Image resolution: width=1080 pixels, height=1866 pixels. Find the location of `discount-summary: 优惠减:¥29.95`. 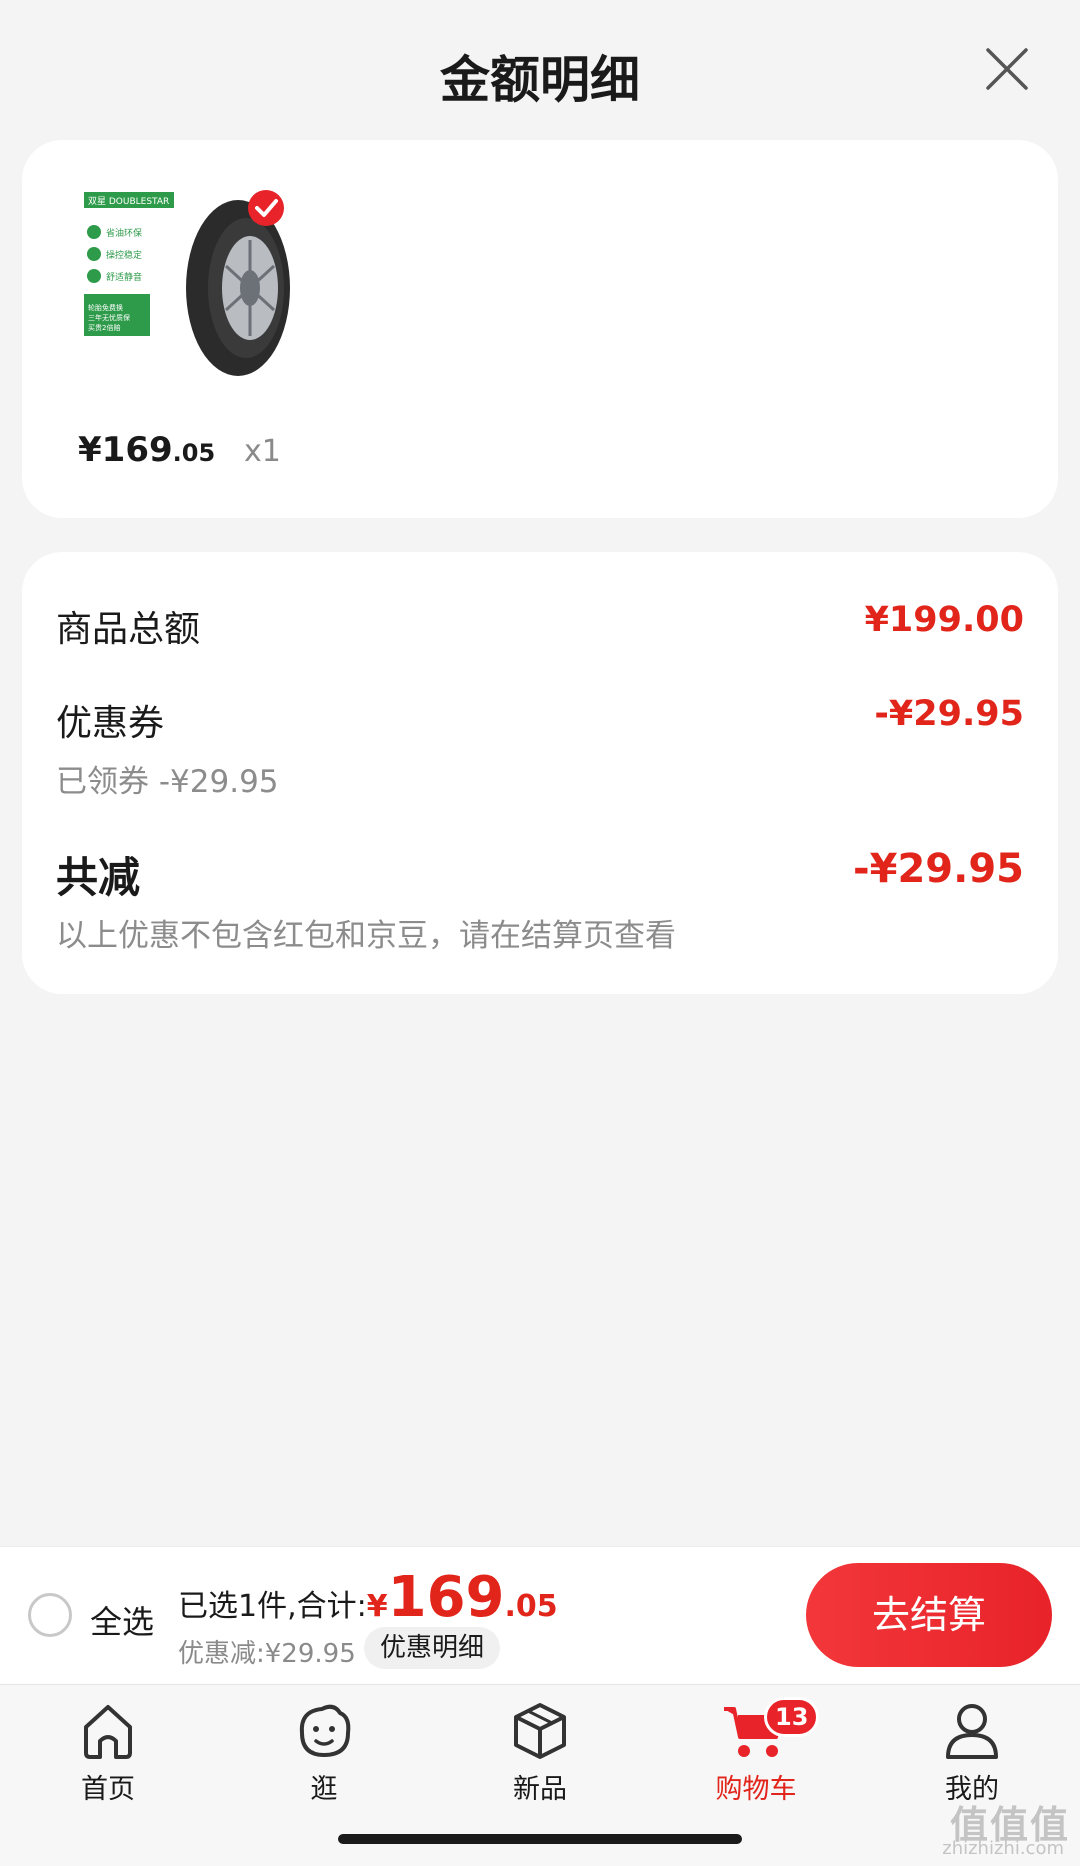

discount-summary: 优惠减:¥29.95 is located at coordinates (267, 1654).